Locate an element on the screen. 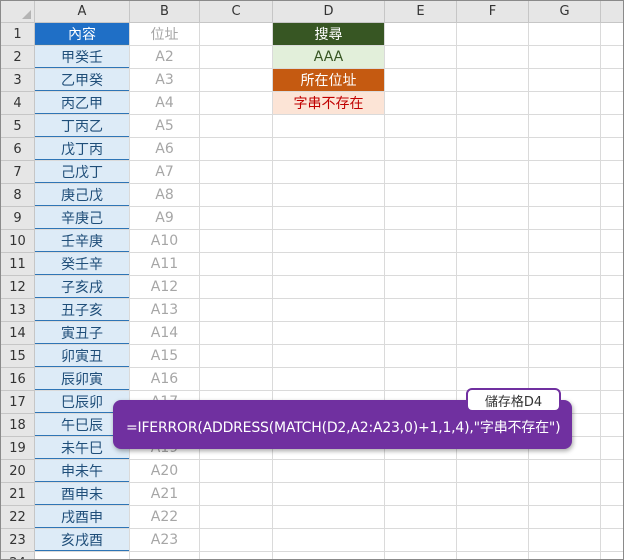 This screenshot has height=560, width=624. column-header-overflow is located at coordinates (612, 12).